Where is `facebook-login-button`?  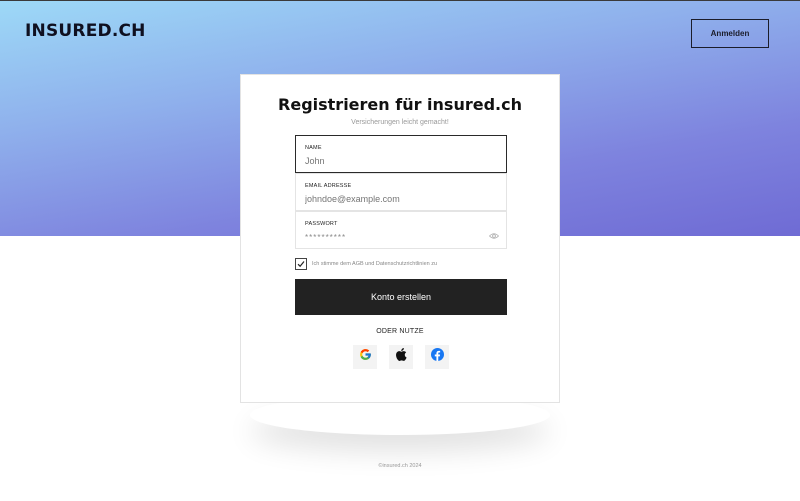
facebook-login-button is located at coordinates (437, 357).